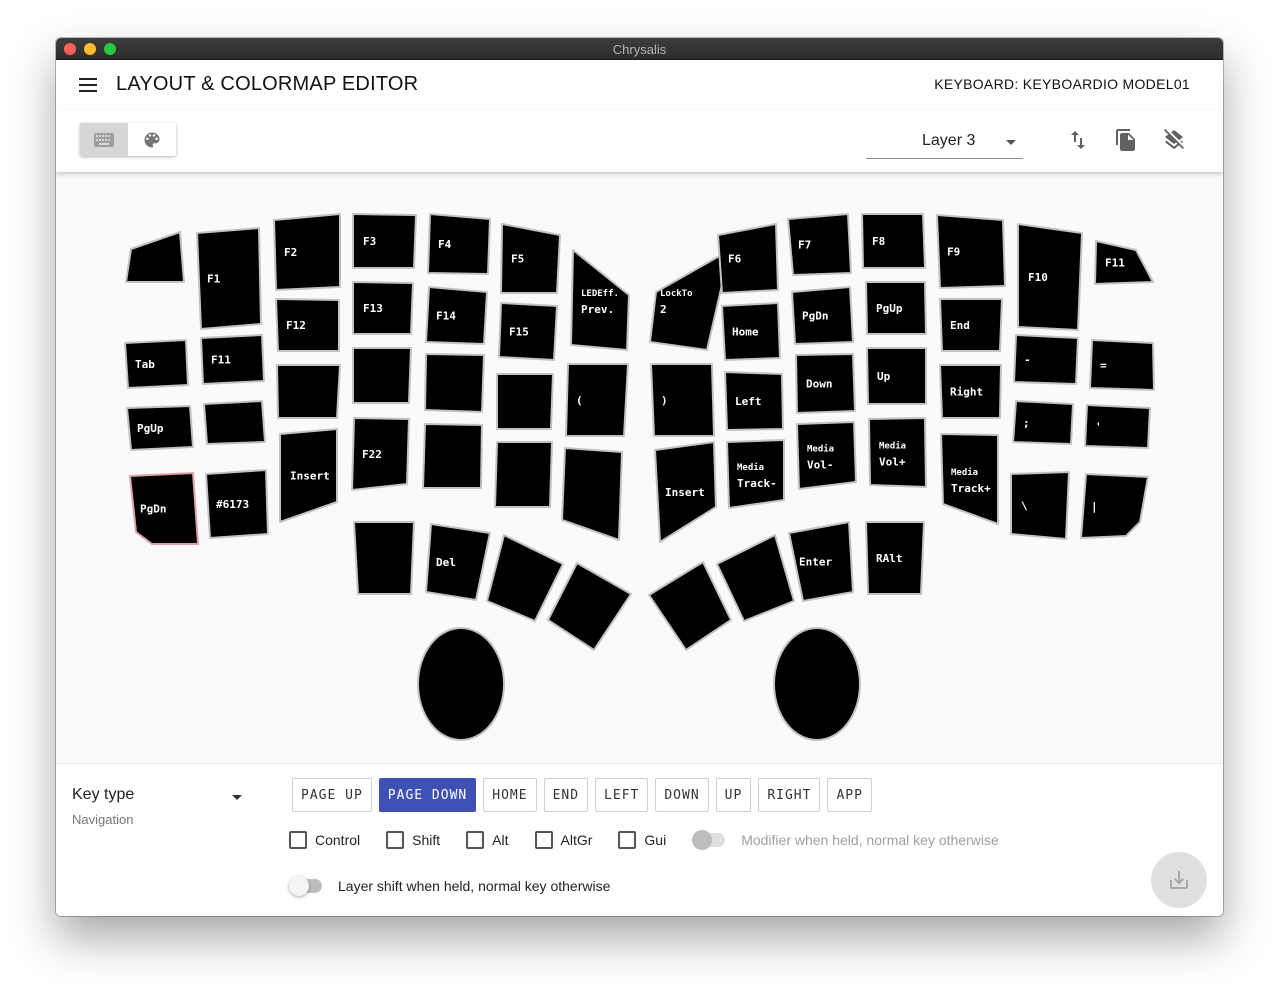 This screenshot has height=990, width=1279. Describe the element at coordinates (525, 578) in the screenshot. I see `key-l-t2` at that location.